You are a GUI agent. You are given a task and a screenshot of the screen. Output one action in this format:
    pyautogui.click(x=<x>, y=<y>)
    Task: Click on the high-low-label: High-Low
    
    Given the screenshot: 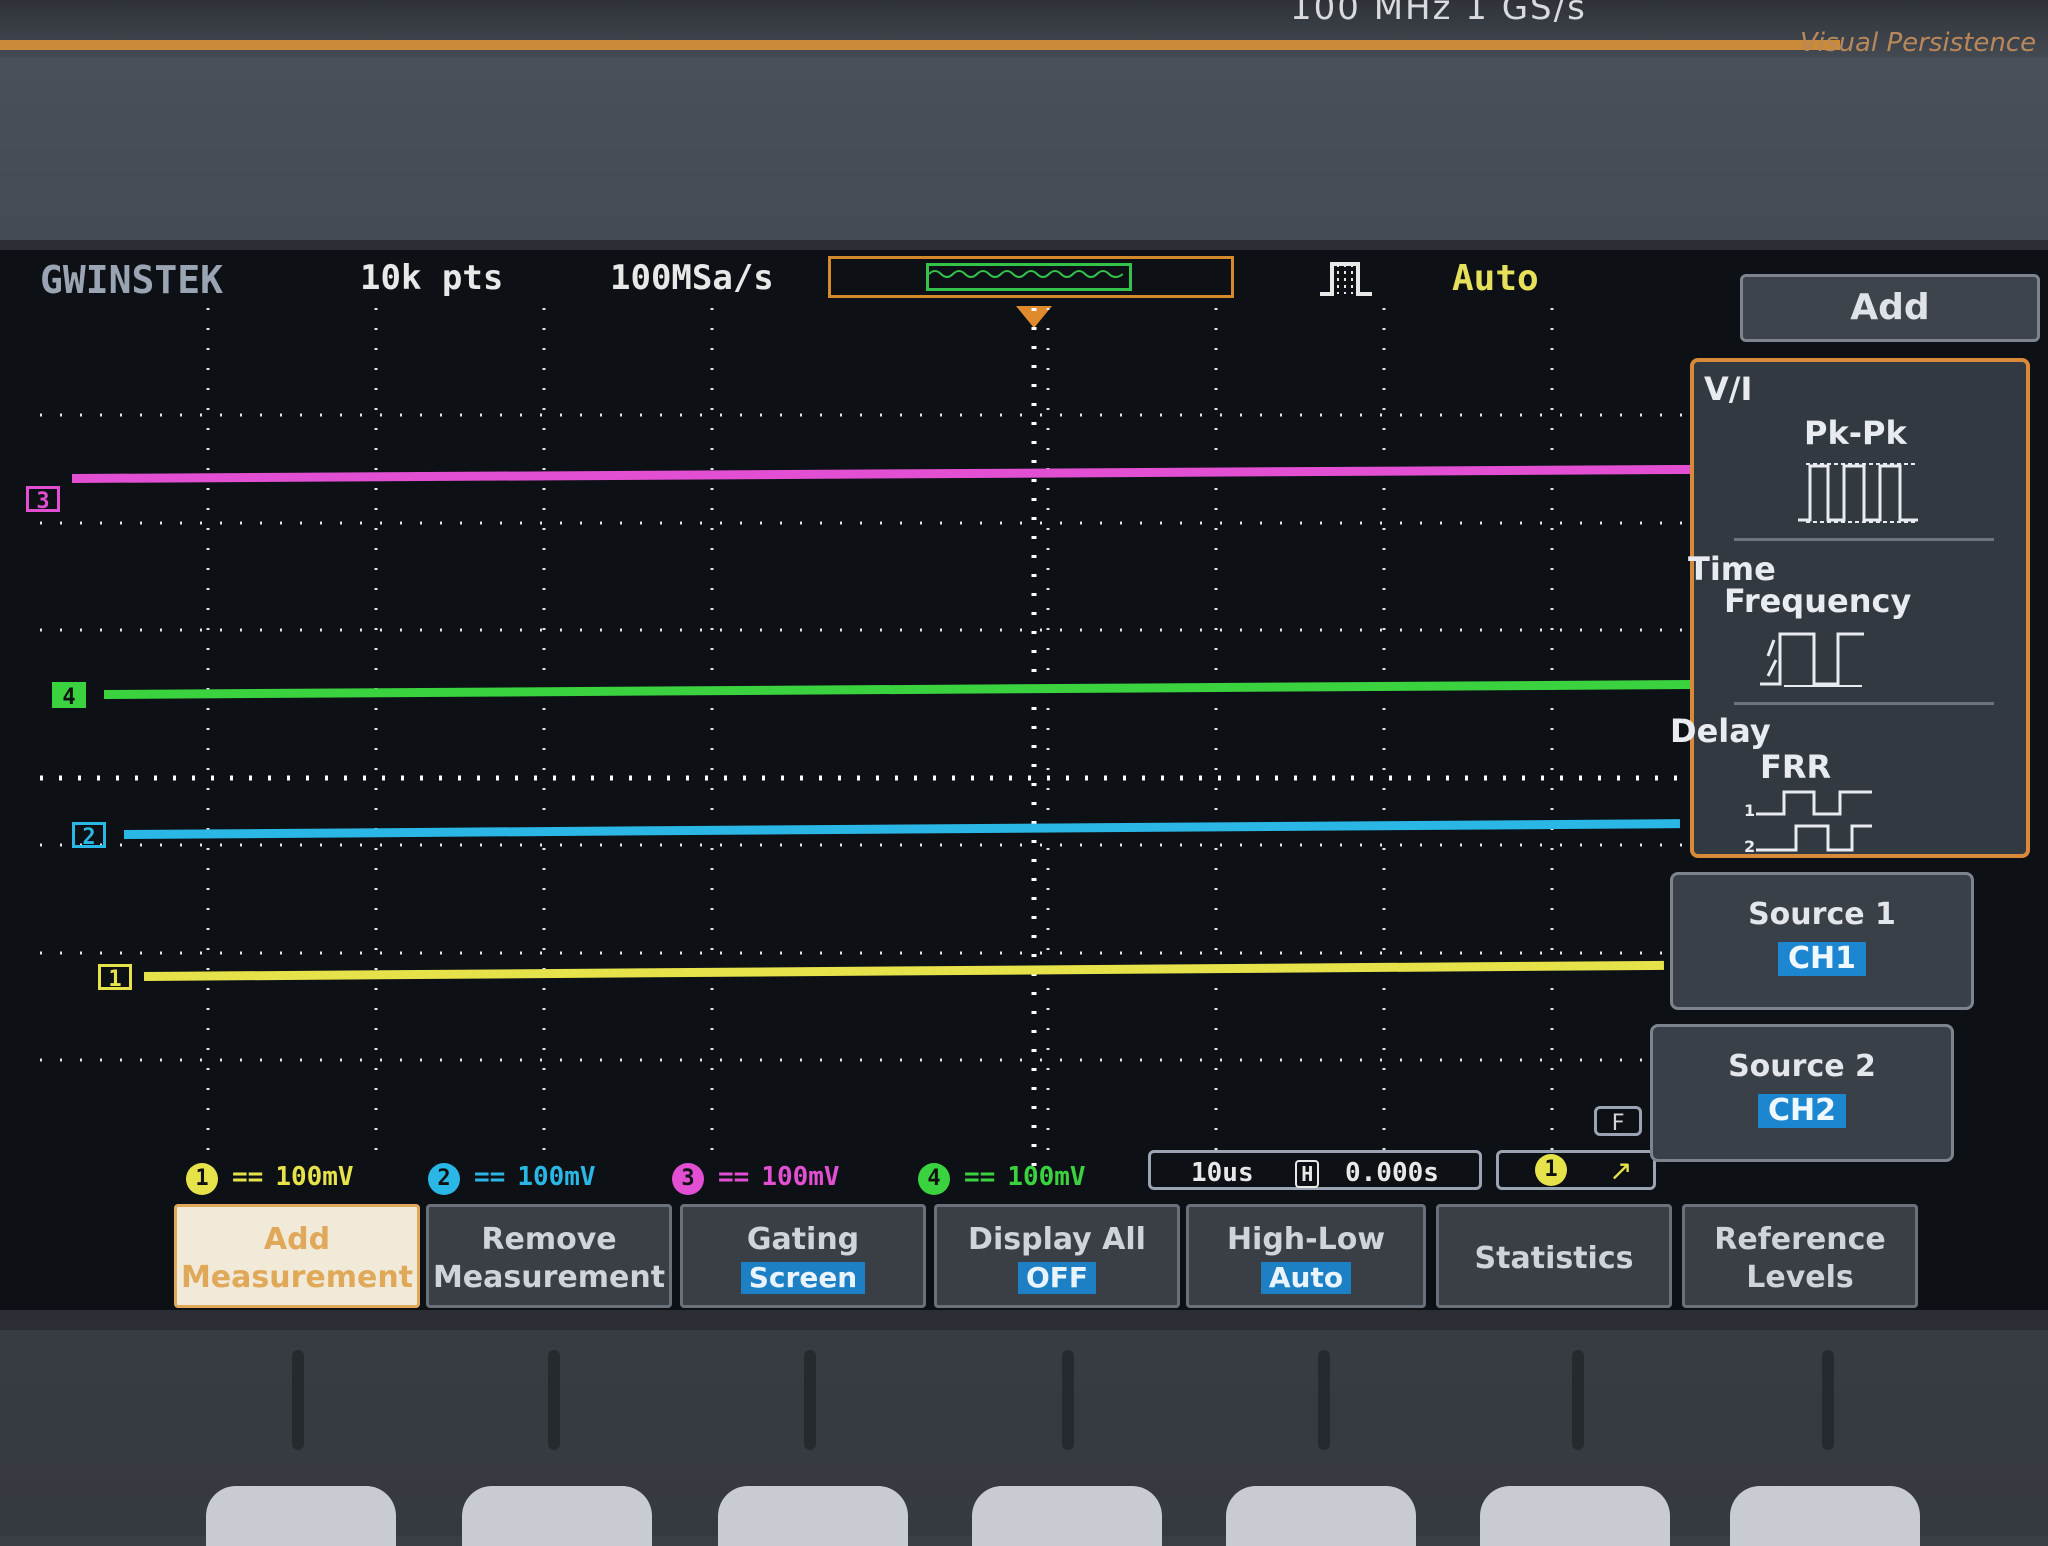 What is the action you would take?
    pyautogui.click(x=1306, y=1239)
    